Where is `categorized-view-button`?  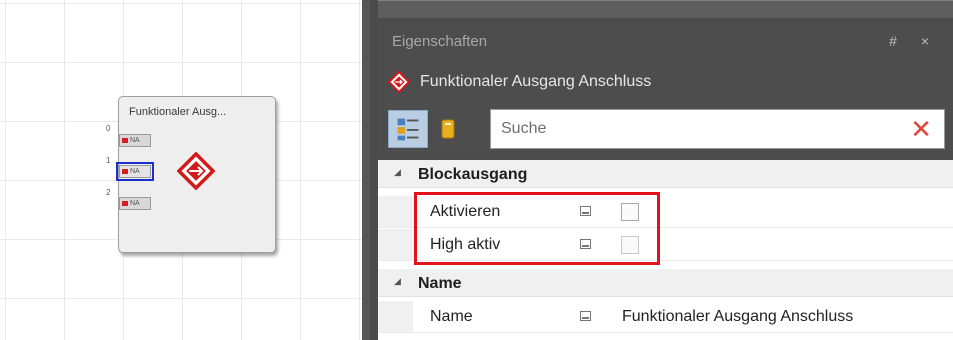
categorized-view-button is located at coordinates (408, 129).